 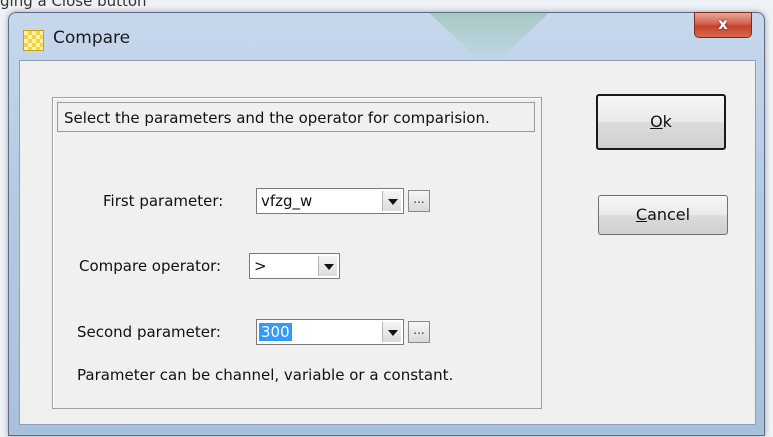 What do you see at coordinates (163, 201) in the screenshot?
I see `first-parameter-label: First parameter:` at bounding box center [163, 201].